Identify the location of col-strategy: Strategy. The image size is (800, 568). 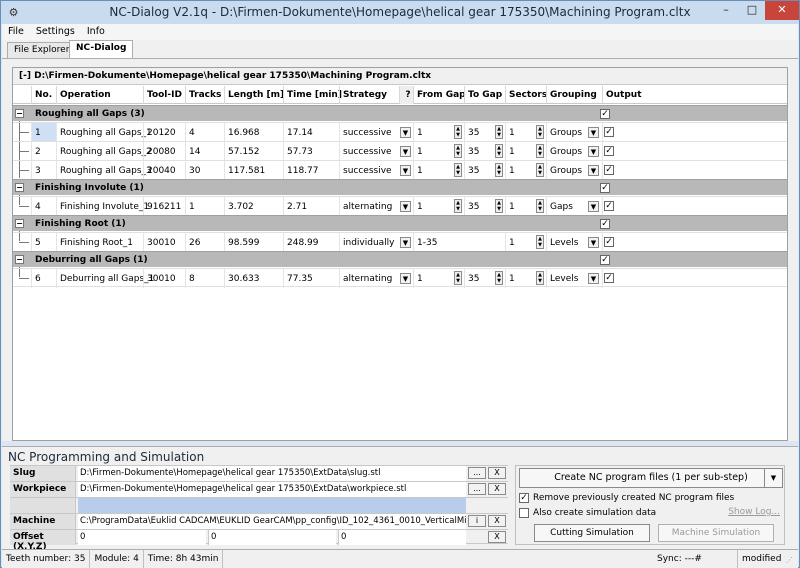
(369, 95).